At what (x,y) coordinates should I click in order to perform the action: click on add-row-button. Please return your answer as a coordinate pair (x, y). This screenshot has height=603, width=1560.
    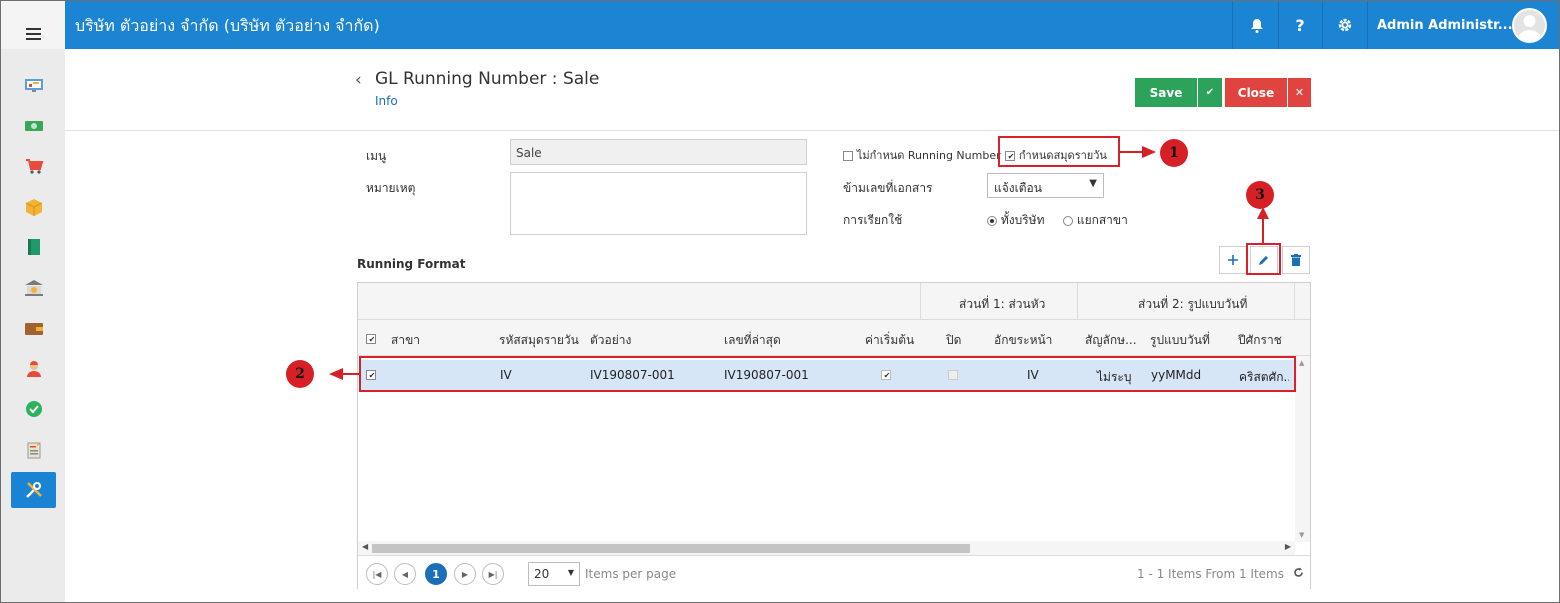
    Looking at the image, I should click on (1233, 260).